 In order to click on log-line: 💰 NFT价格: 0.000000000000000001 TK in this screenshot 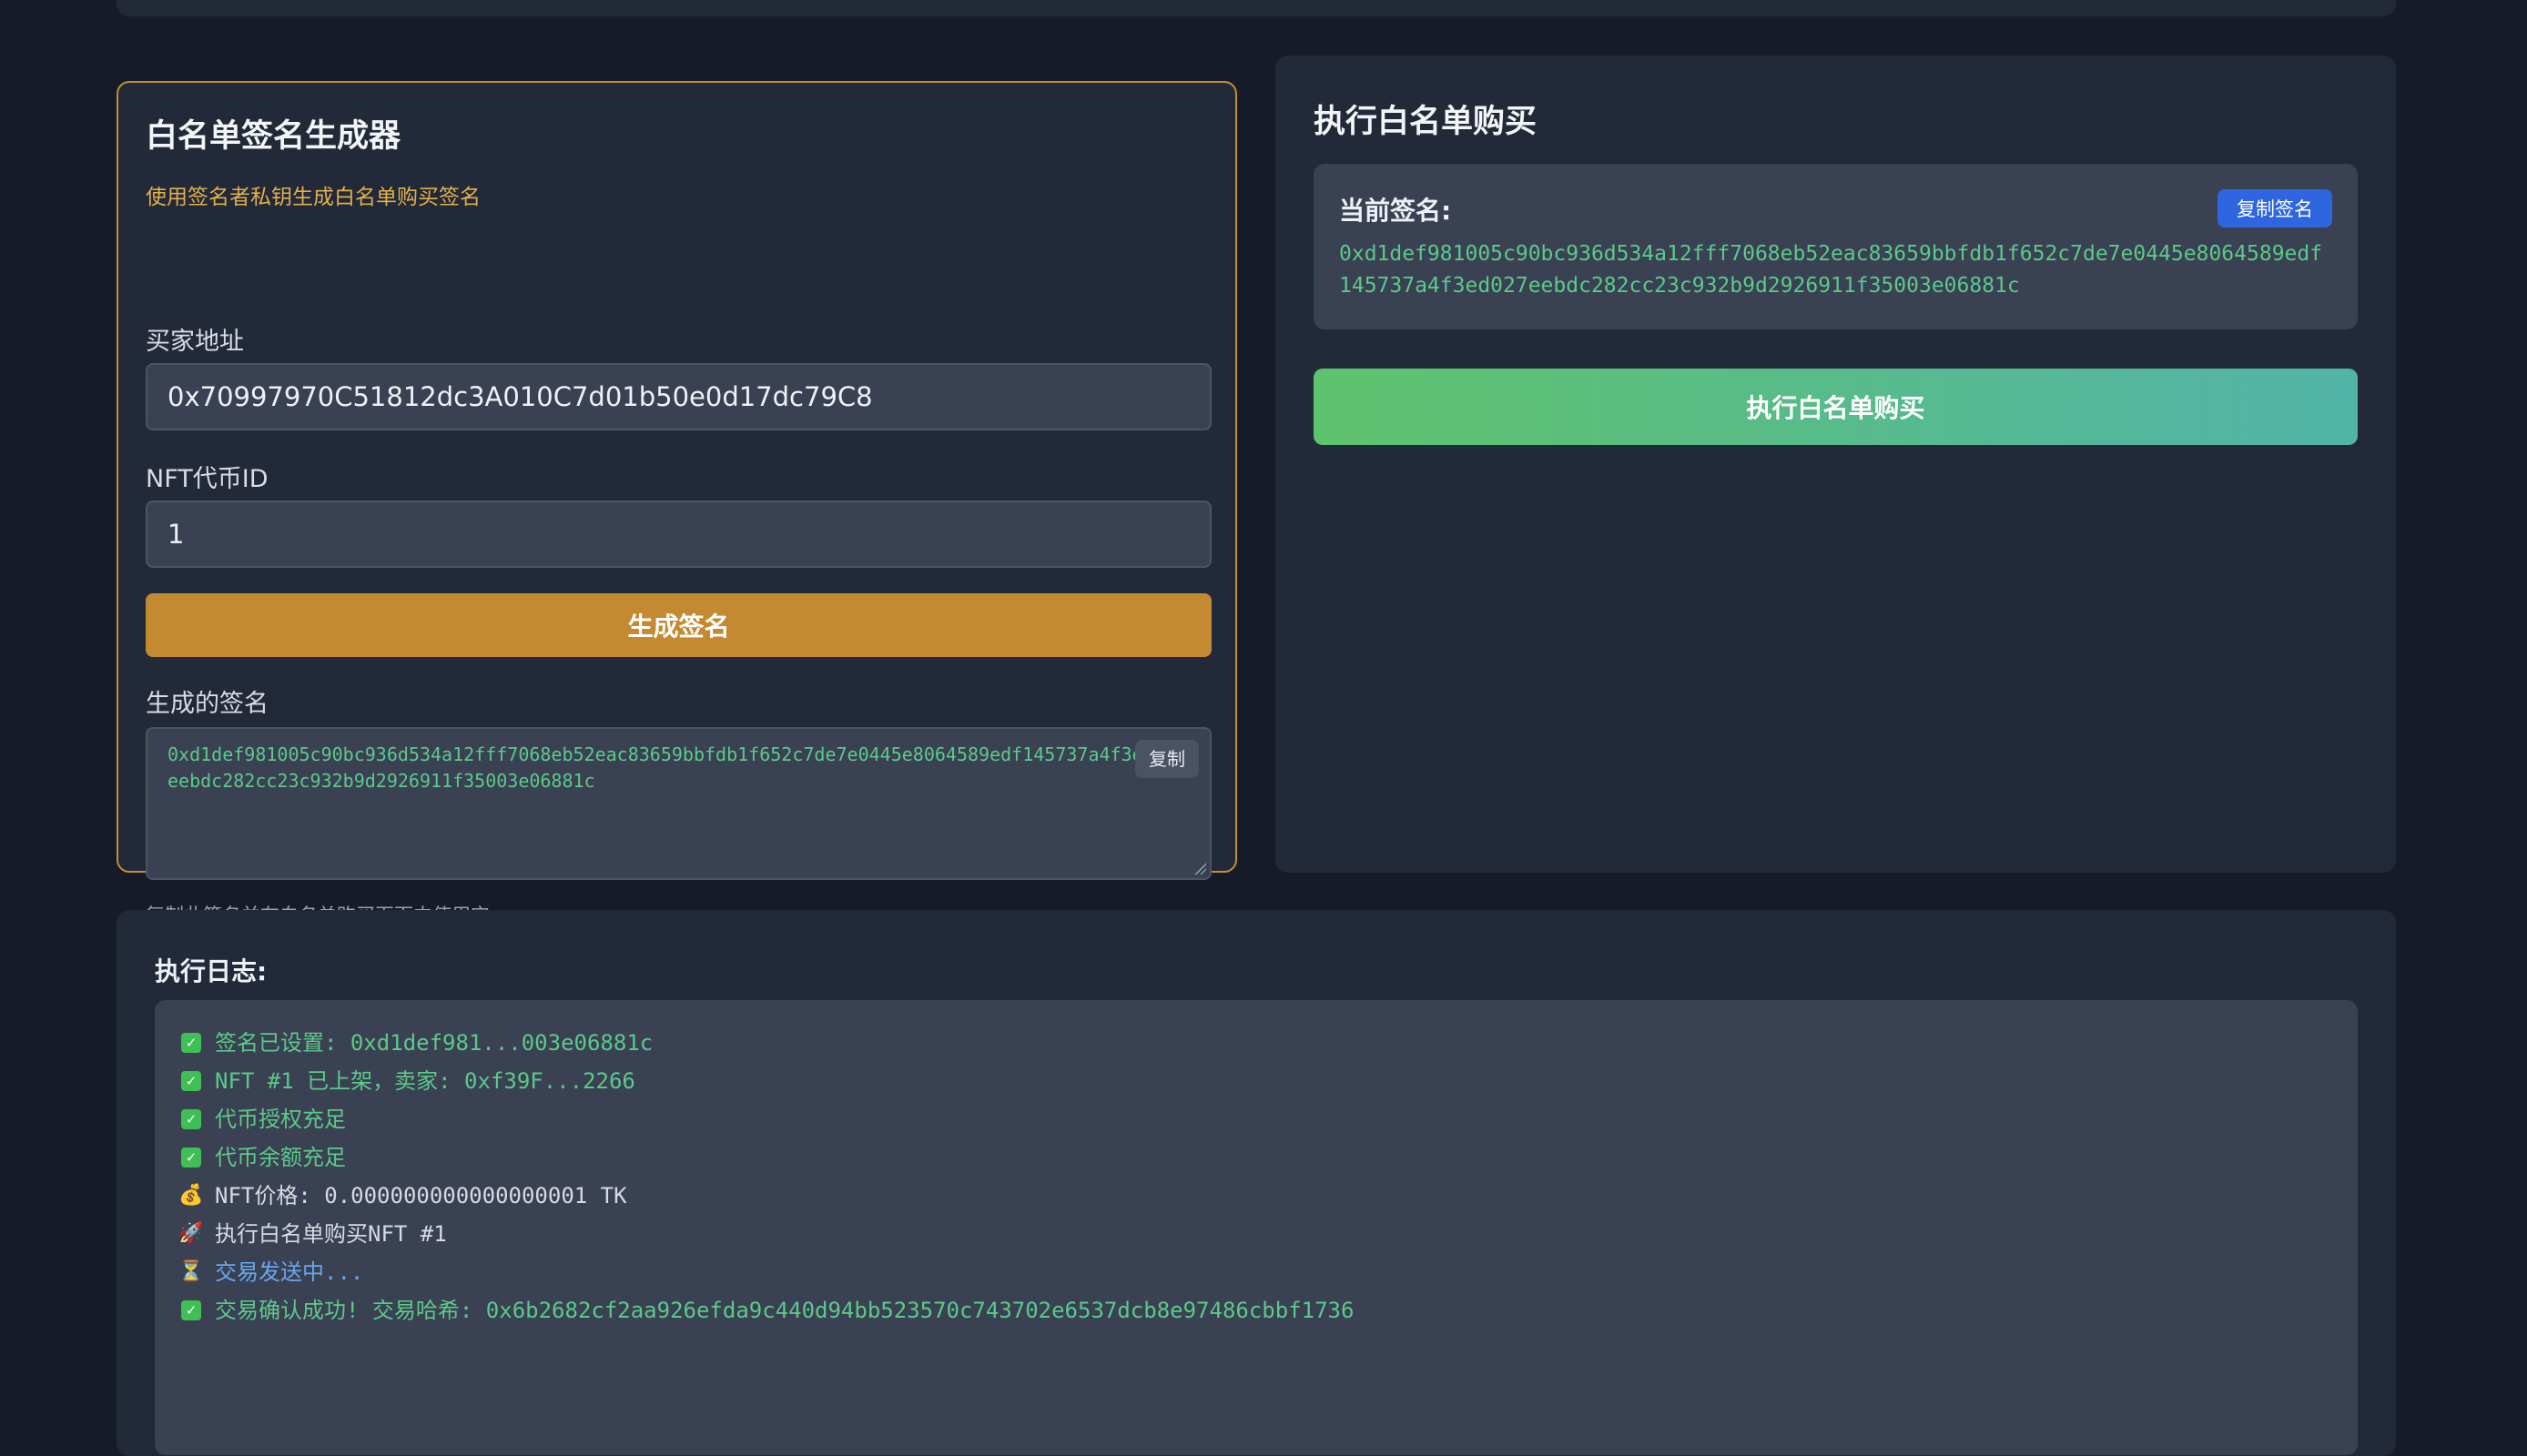, I will do `click(1255, 1196)`.